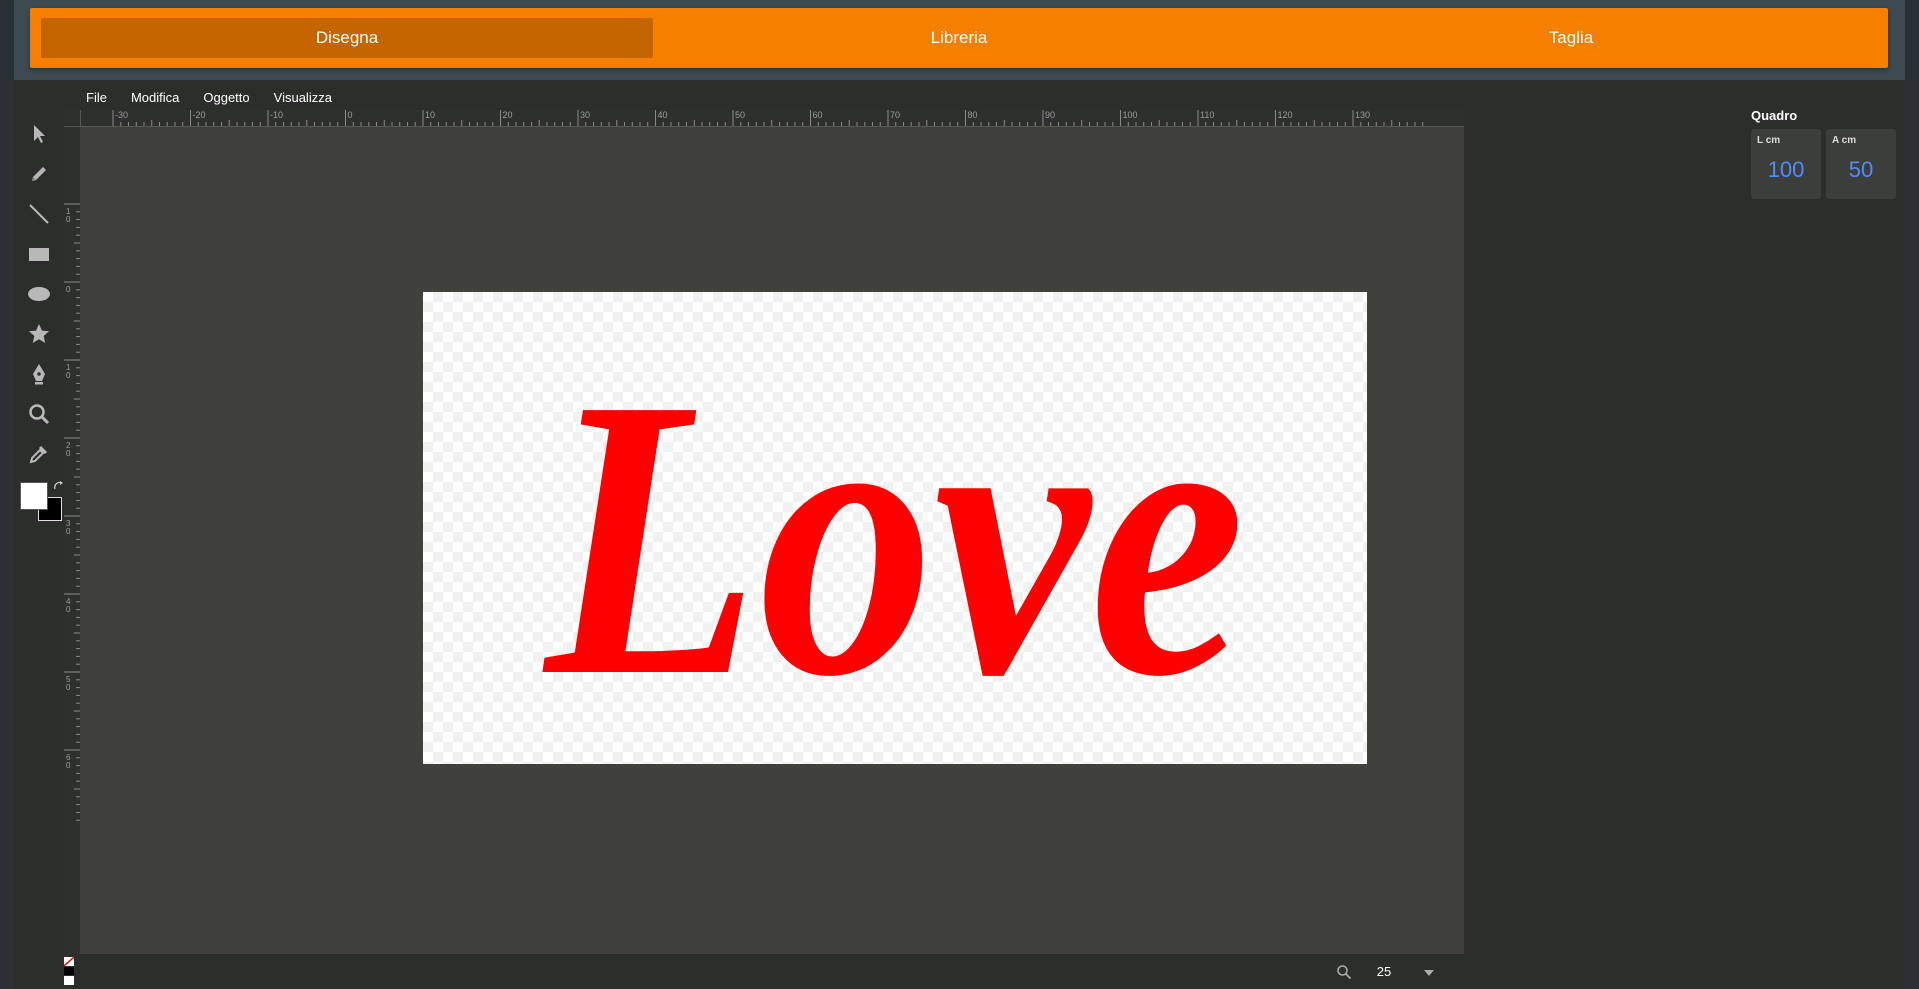 The image size is (1919, 989). I want to click on ruler-label: 10, so click(430, 115).